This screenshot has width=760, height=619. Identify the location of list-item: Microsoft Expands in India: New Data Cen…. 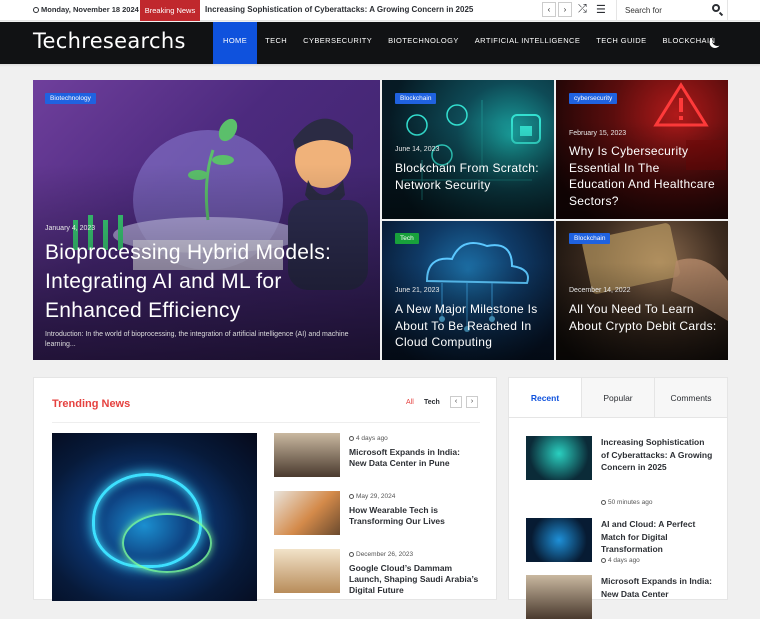
(621, 597).